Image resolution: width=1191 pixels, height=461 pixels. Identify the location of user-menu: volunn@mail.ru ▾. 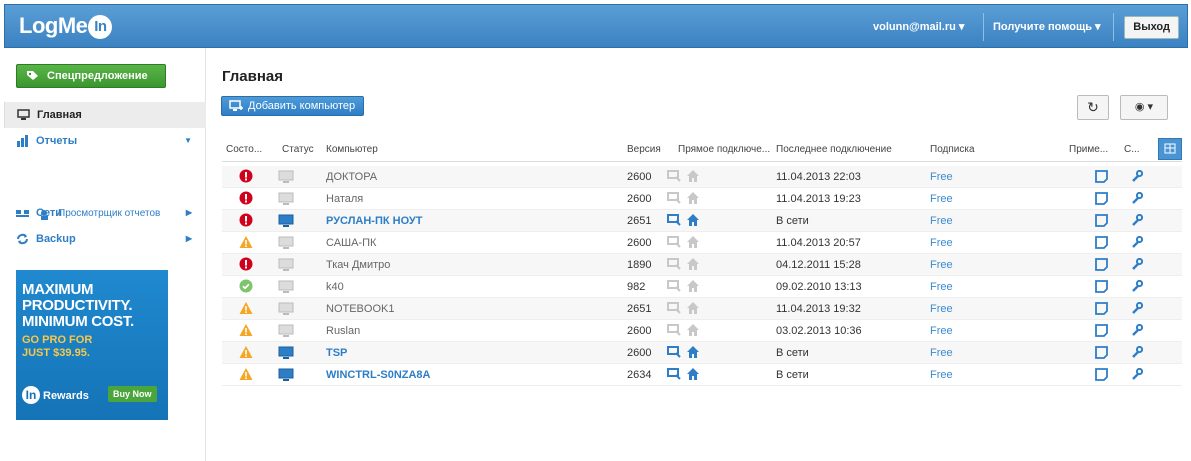
(918, 26).